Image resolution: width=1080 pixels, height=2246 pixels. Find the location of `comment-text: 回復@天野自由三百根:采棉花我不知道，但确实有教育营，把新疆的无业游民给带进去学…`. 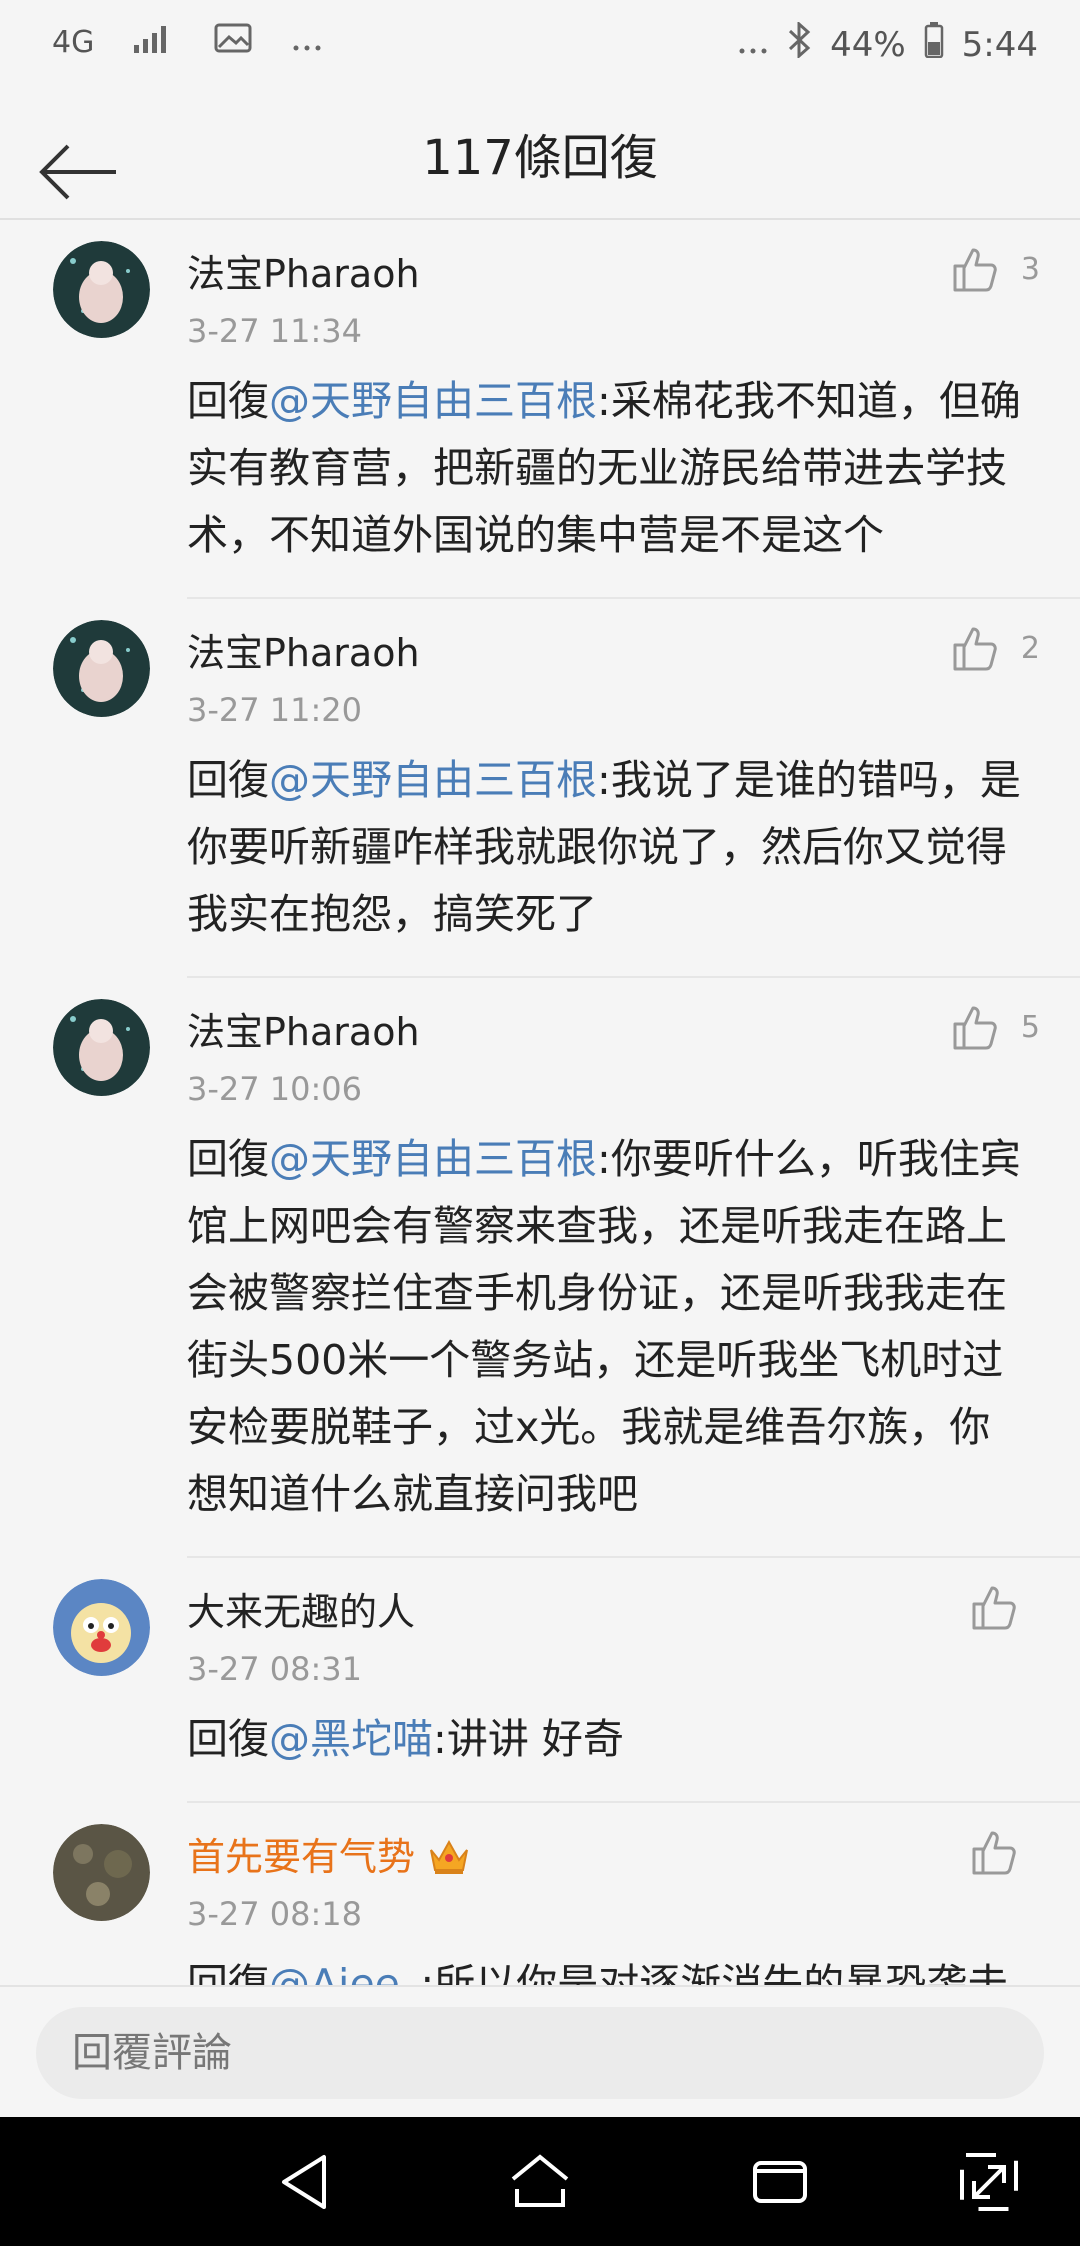

comment-text: 回復@天野自由三百根:采棉花我不知道，但确实有教育营，把新疆的无业游民给带进去学… is located at coordinates (608, 468).